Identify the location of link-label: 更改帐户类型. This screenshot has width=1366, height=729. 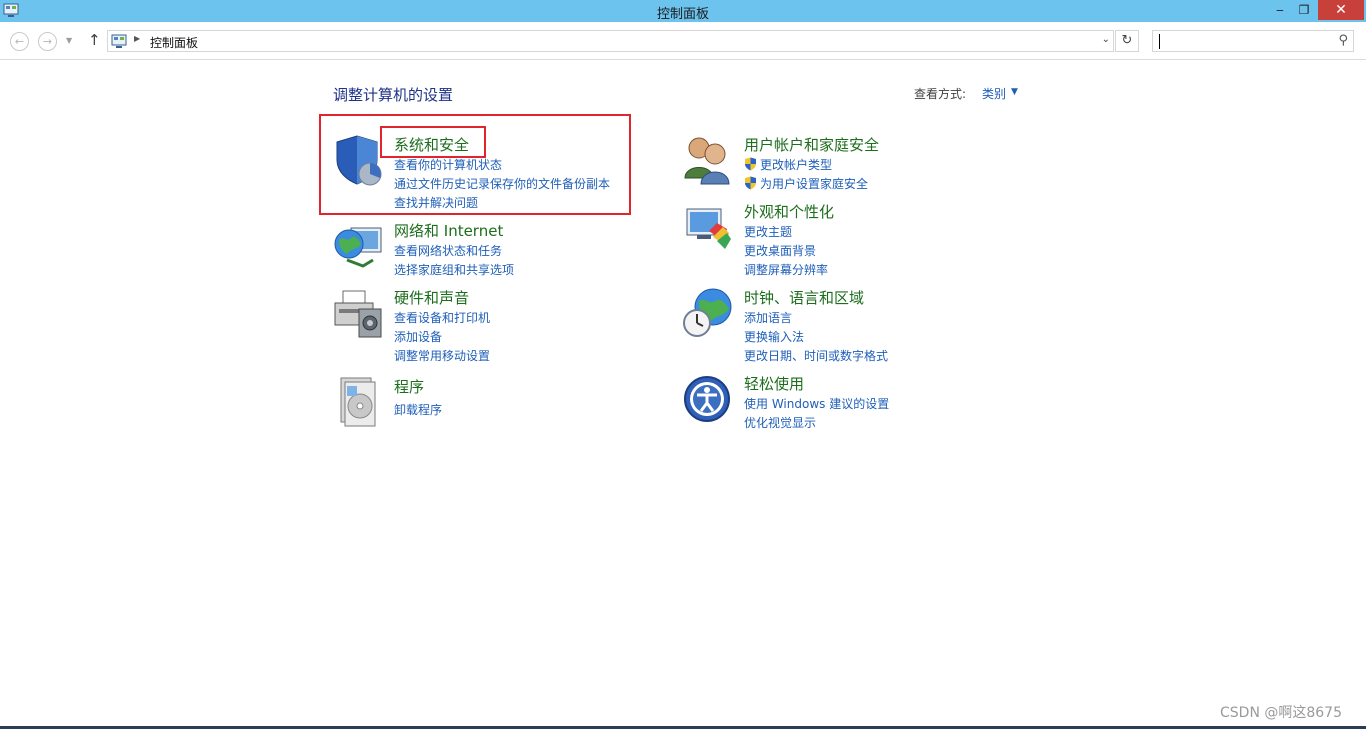
(796, 165).